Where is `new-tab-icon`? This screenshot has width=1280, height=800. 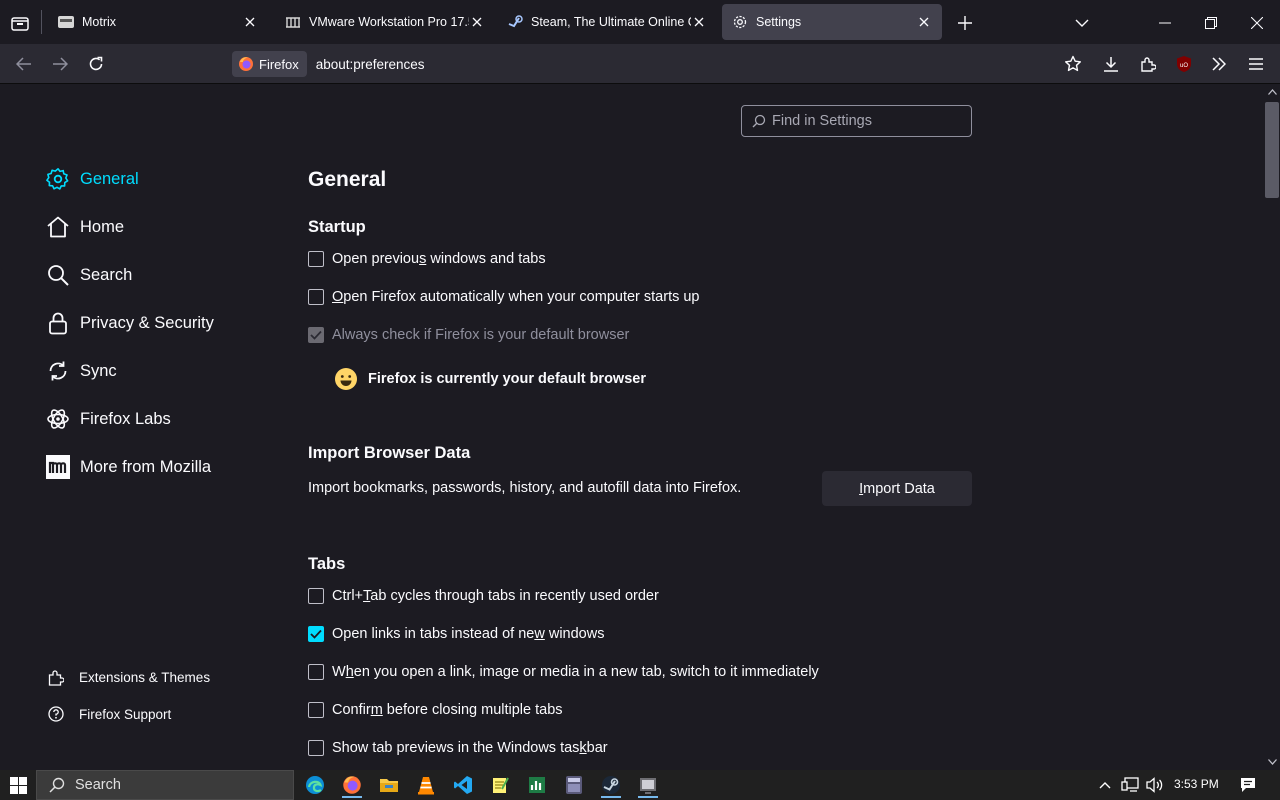 new-tab-icon is located at coordinates (965, 23).